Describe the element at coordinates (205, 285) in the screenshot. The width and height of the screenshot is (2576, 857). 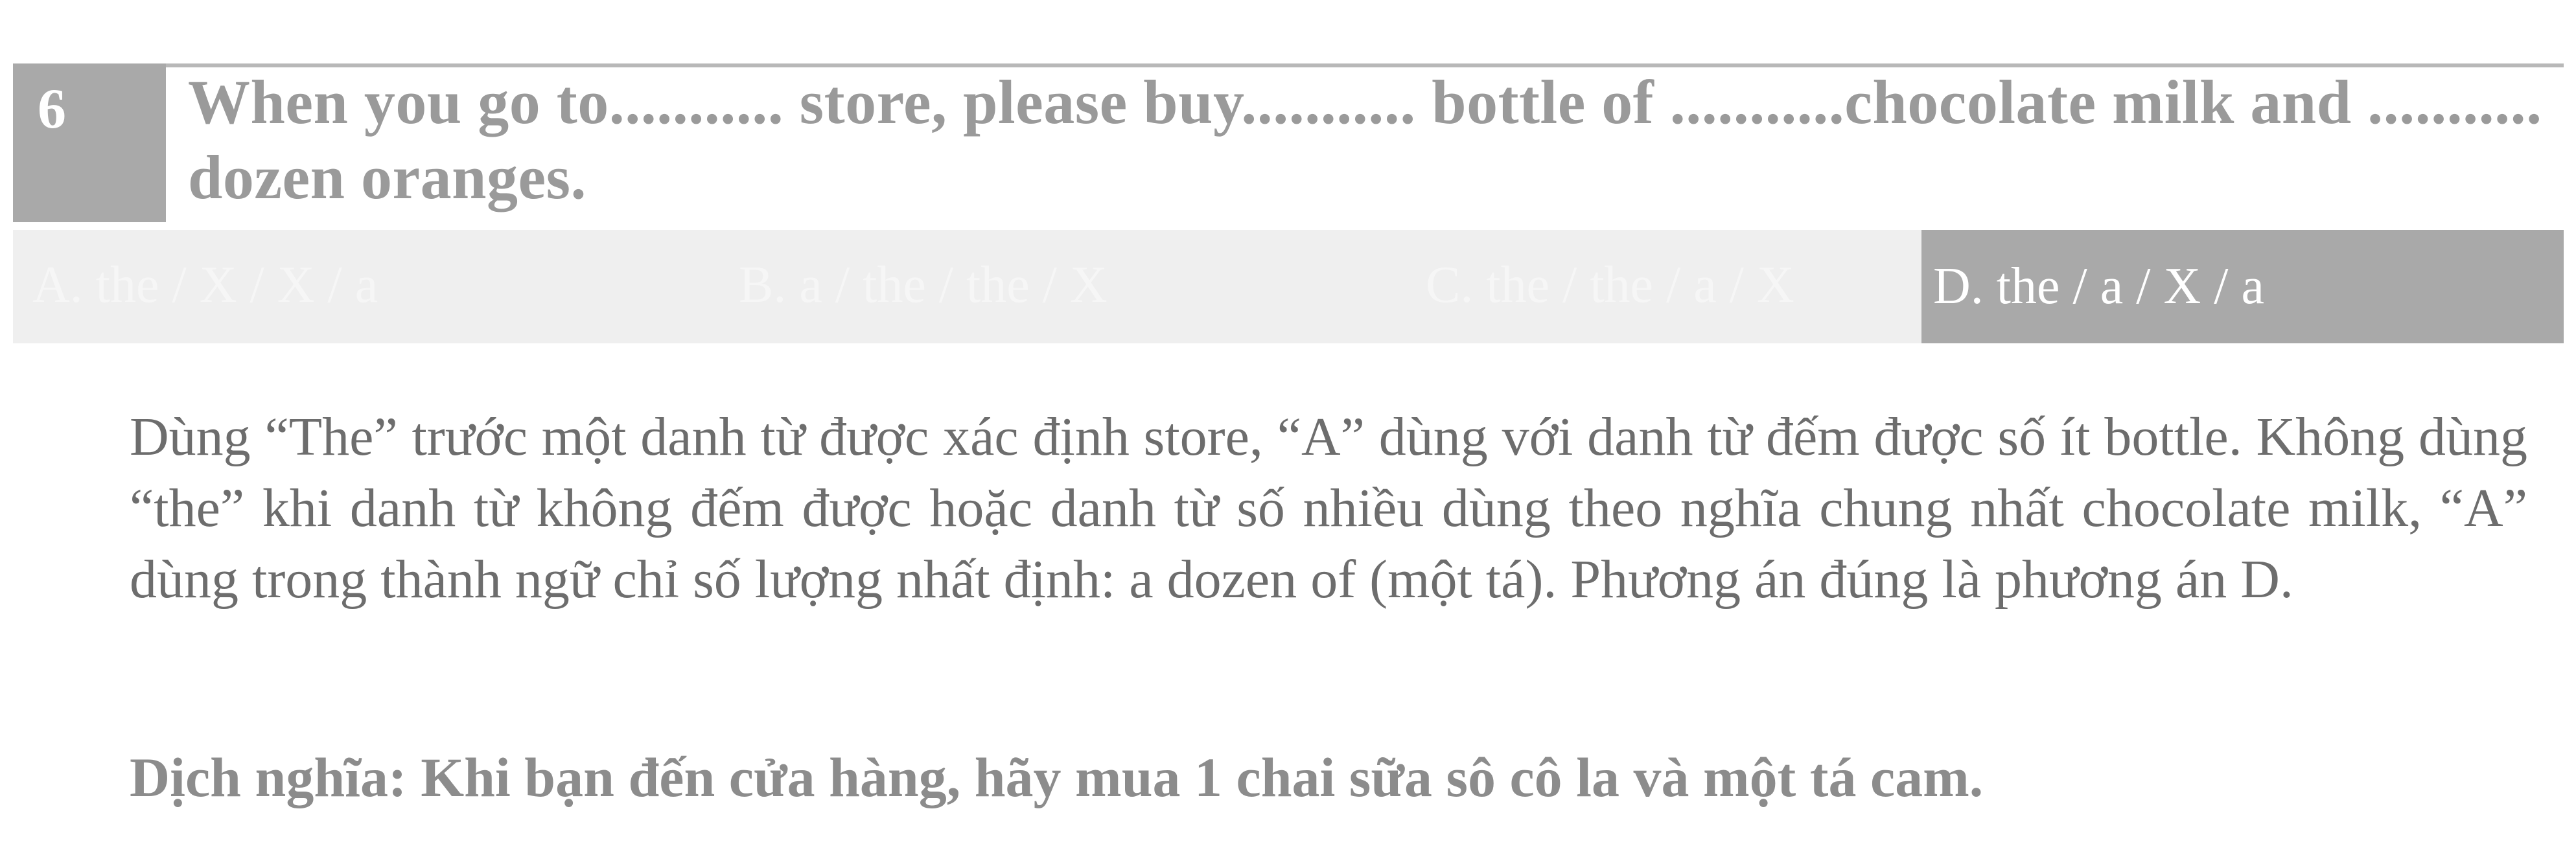
I see `option-a: A. the / X / X / a` at that location.